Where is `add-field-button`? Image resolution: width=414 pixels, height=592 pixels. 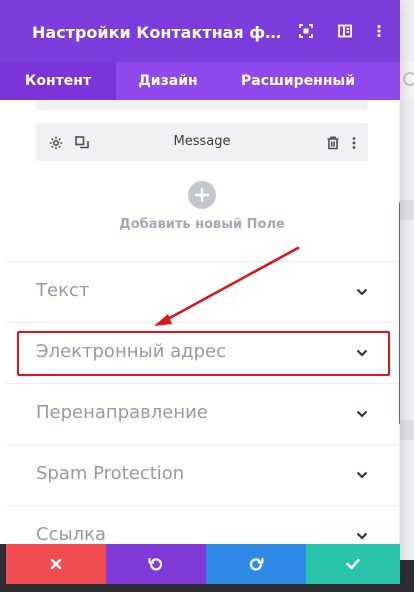
add-field-button is located at coordinates (202, 195).